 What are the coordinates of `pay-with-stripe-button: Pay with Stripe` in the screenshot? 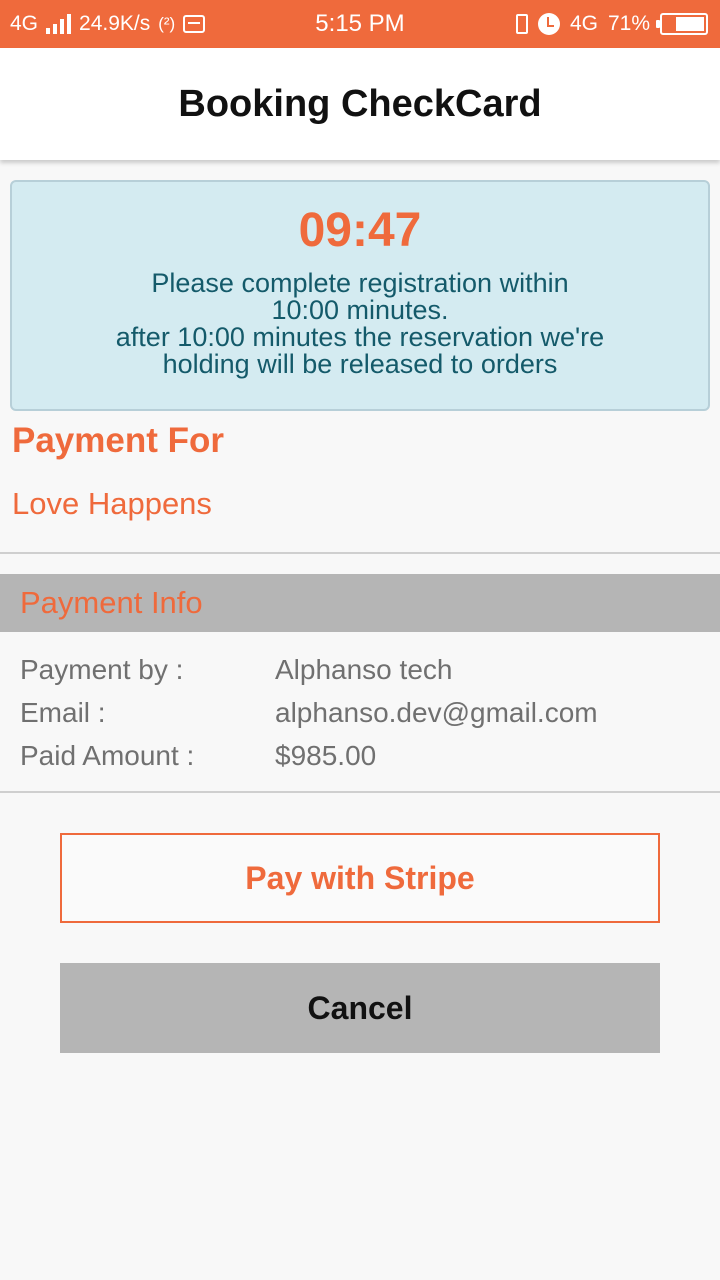 It's located at (360, 878).